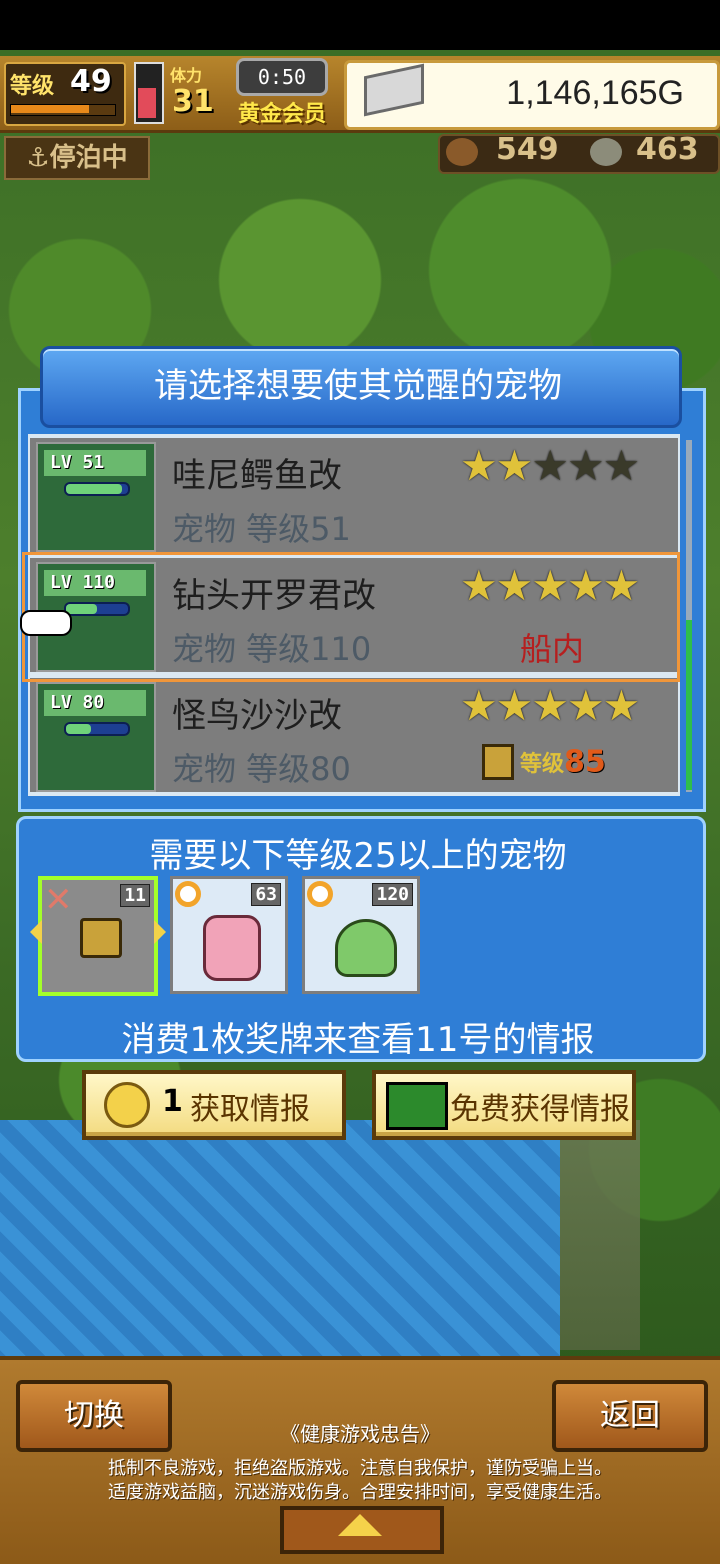 The width and height of the screenshot is (720, 1564). I want to click on level-lock-requirement: 等级85, so click(544, 764).